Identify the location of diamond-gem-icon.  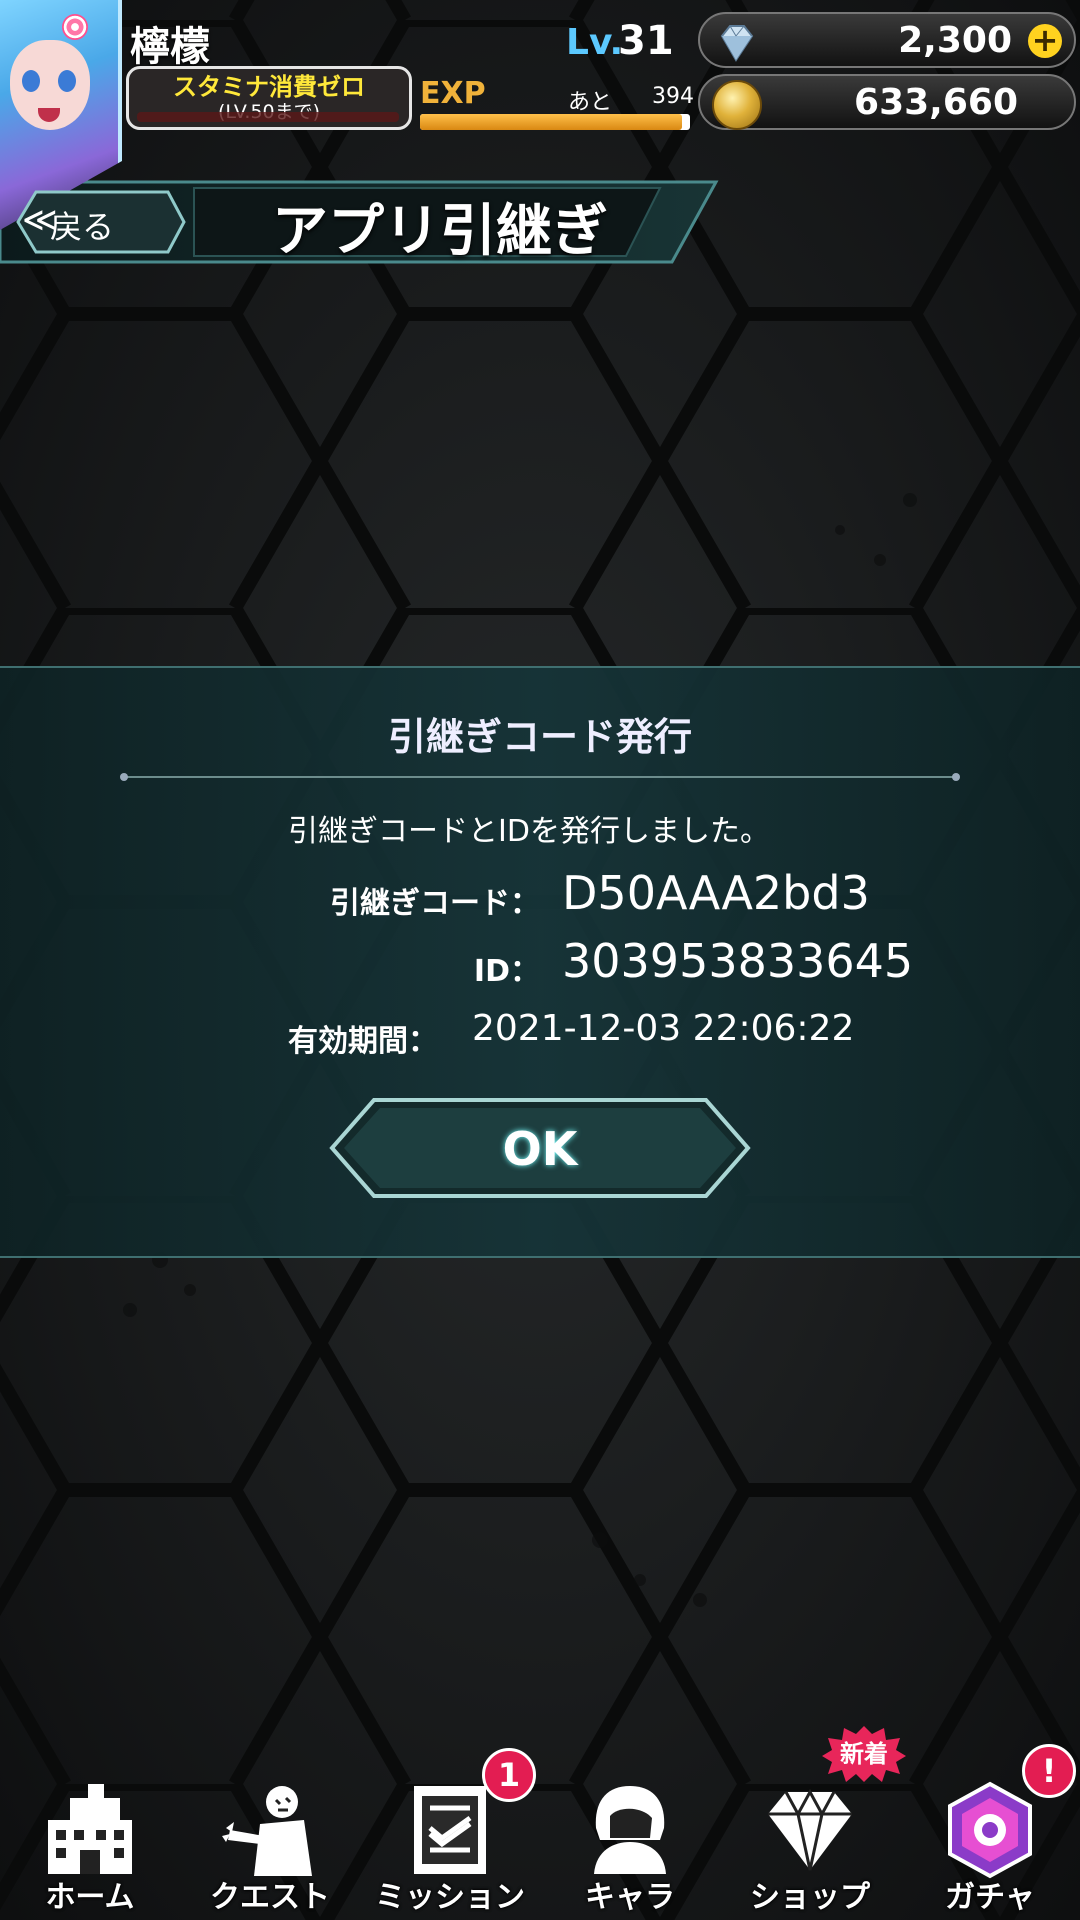
(737, 43).